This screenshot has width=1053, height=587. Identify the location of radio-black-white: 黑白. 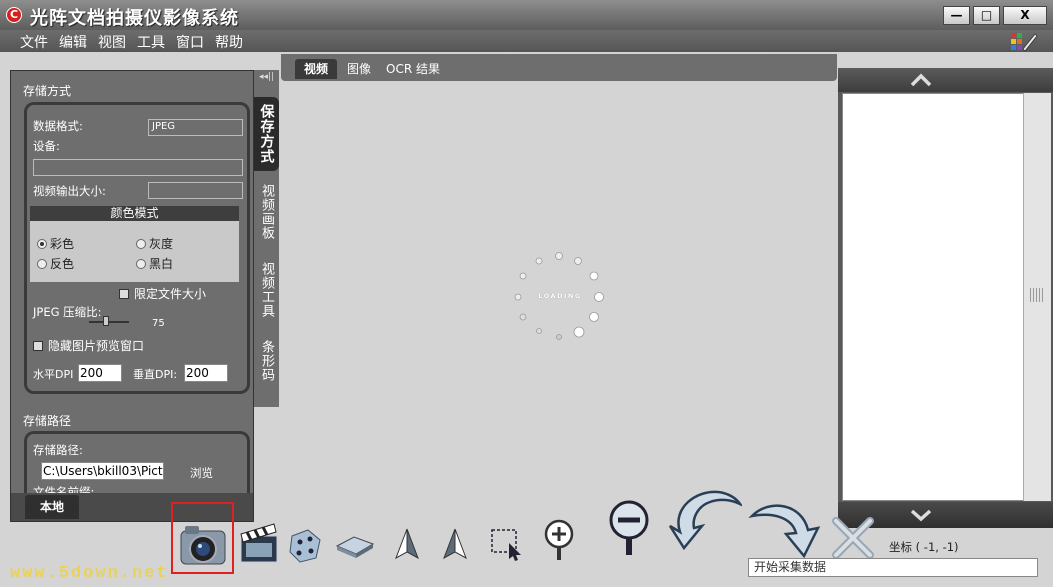
(154, 263).